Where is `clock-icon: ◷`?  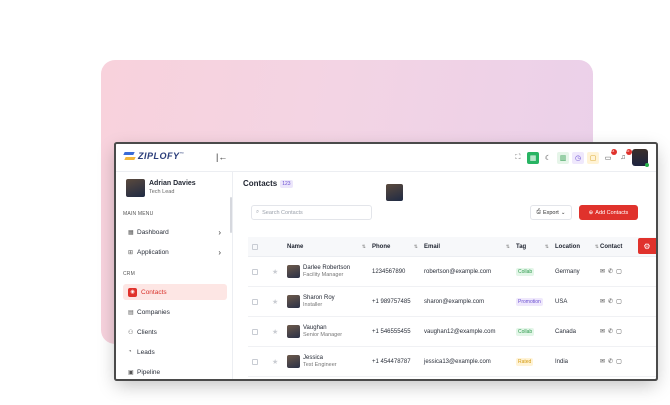
clock-icon: ◷ is located at coordinates (578, 157).